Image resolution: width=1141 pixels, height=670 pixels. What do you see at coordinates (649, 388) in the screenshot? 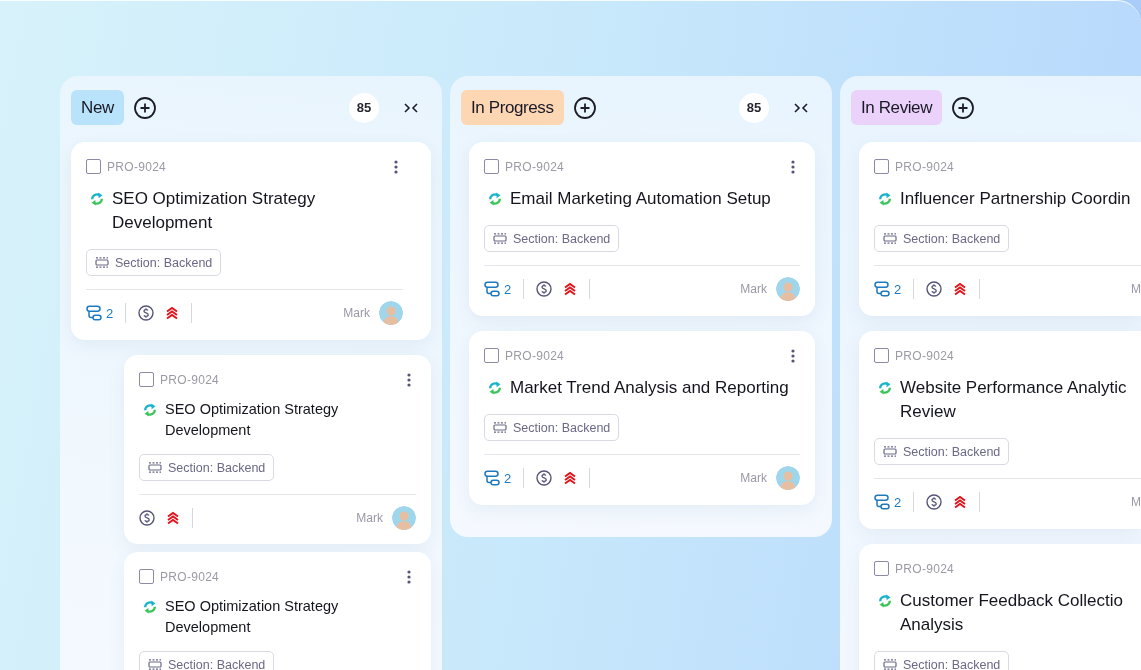
I see `task-title: Market Trend Analysis and Reporting` at bounding box center [649, 388].